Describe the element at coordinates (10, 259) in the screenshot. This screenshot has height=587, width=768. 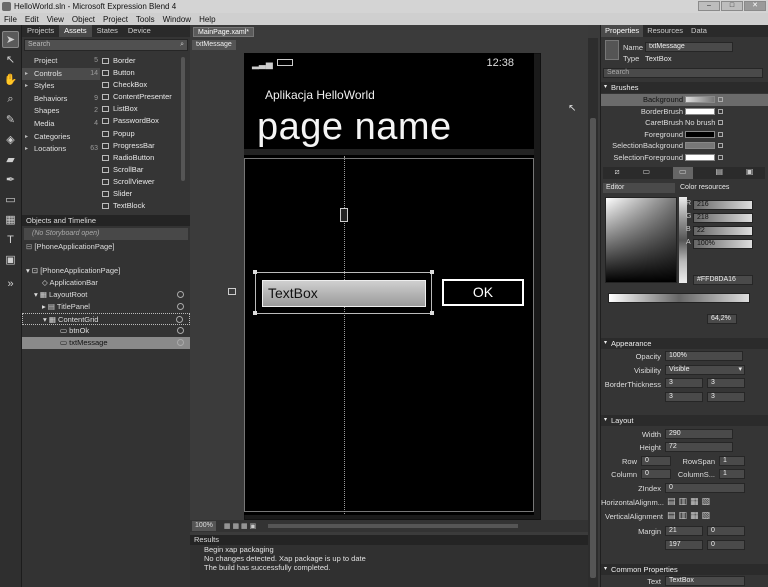
I see `control-tool-icon: ▣` at that location.